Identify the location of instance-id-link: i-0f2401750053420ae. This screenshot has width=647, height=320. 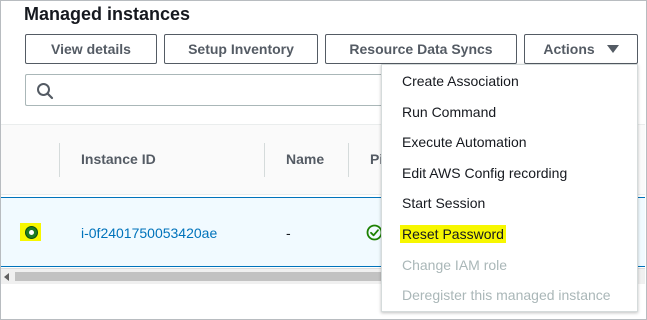
(149, 233).